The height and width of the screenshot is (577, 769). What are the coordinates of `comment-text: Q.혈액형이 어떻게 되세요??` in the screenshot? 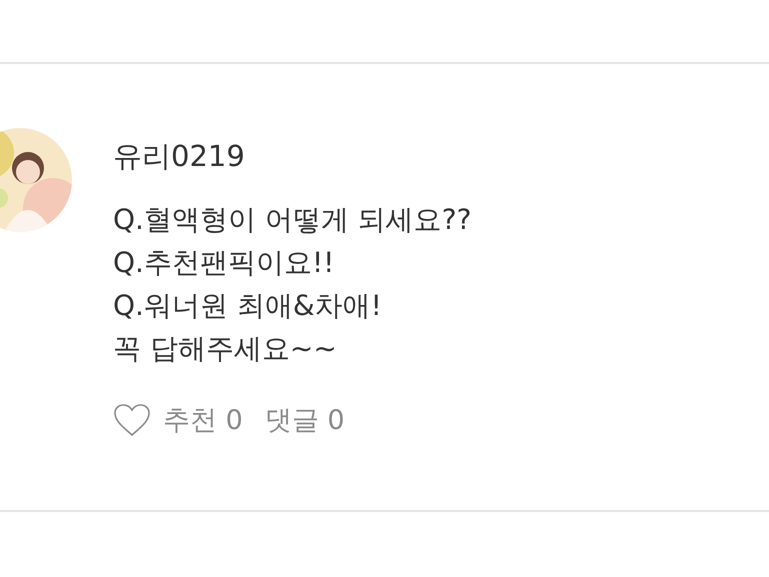 It's located at (292, 220).